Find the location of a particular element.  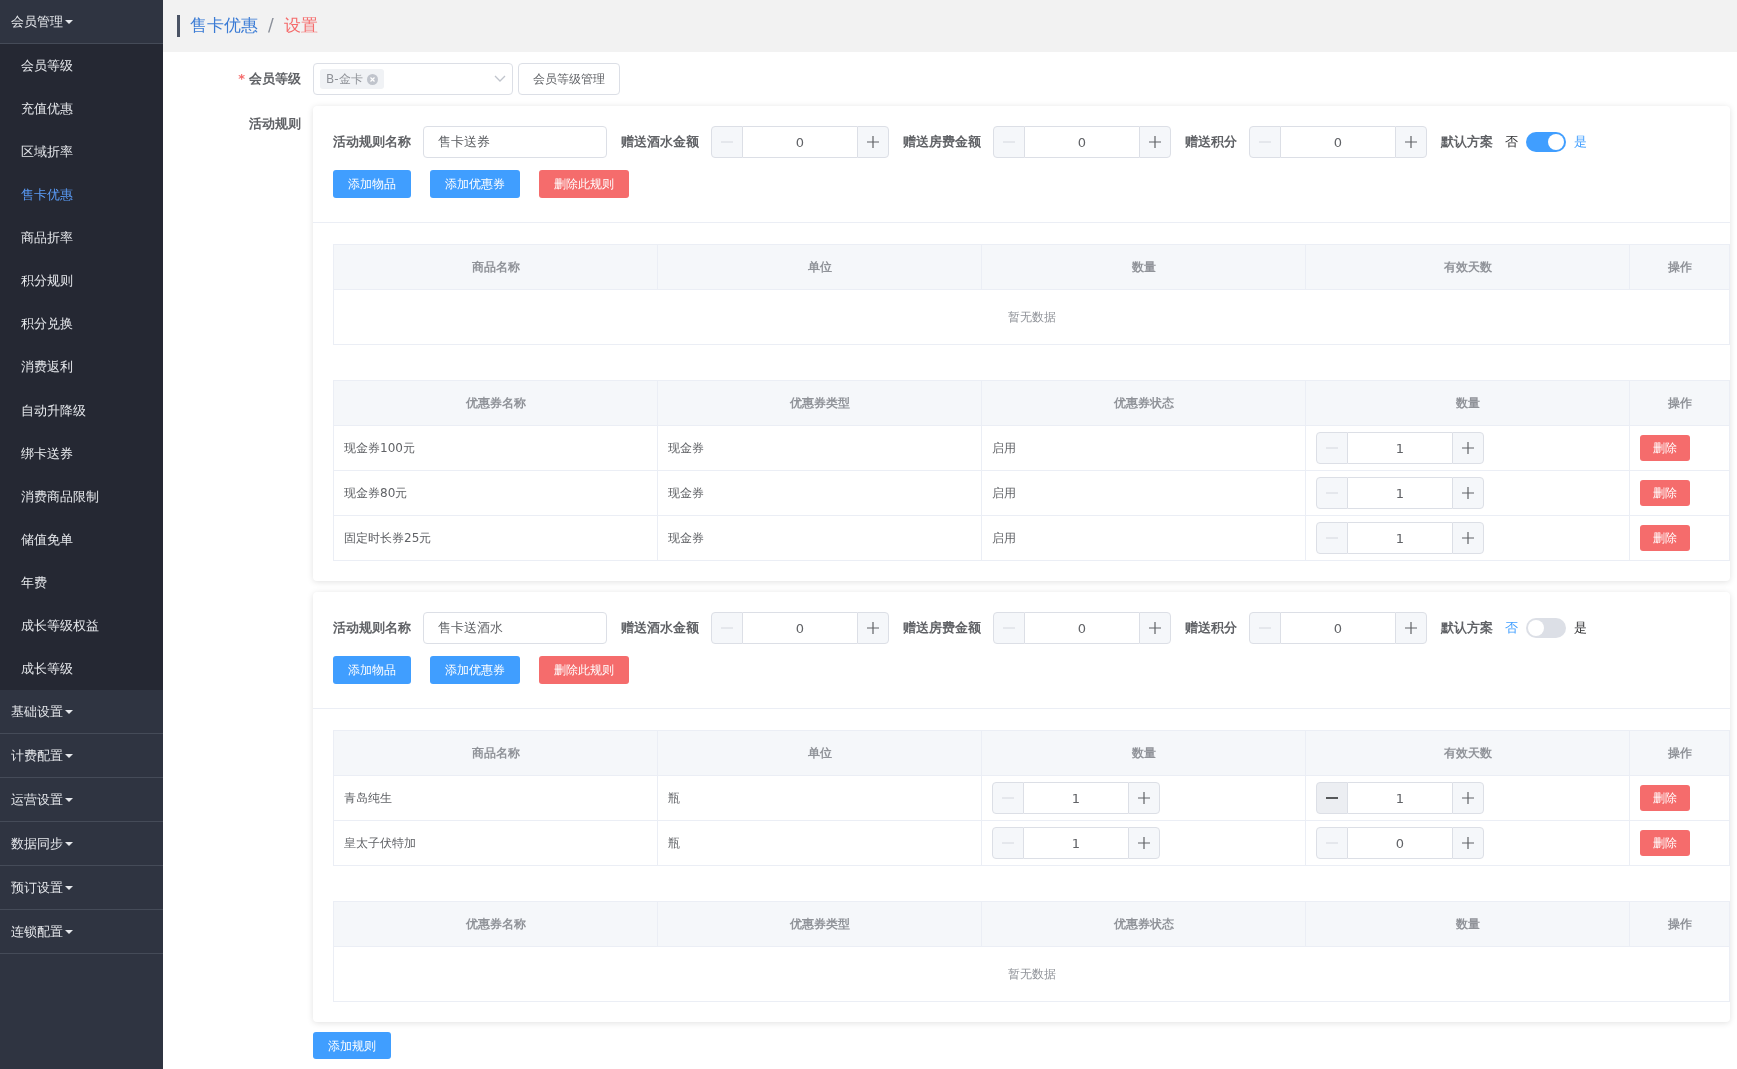

required-mark: * is located at coordinates (241, 79).